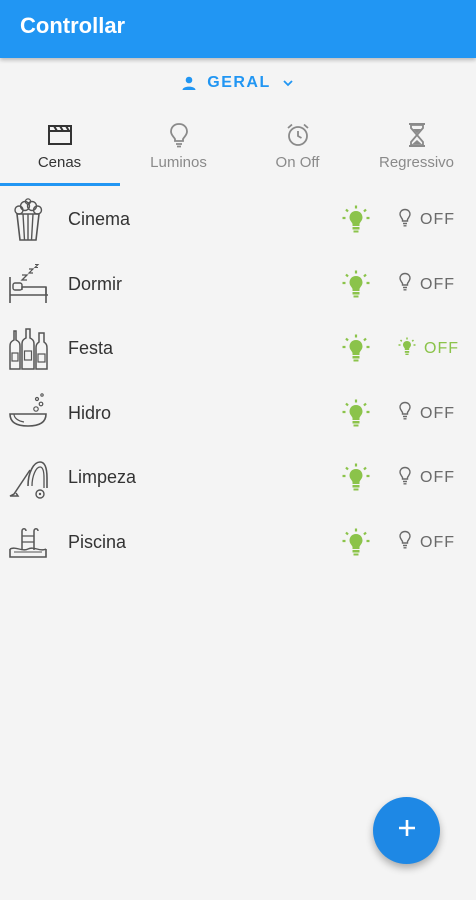 The width and height of the screenshot is (476, 900). What do you see at coordinates (178, 162) in the screenshot?
I see `tab-label: Luminos` at bounding box center [178, 162].